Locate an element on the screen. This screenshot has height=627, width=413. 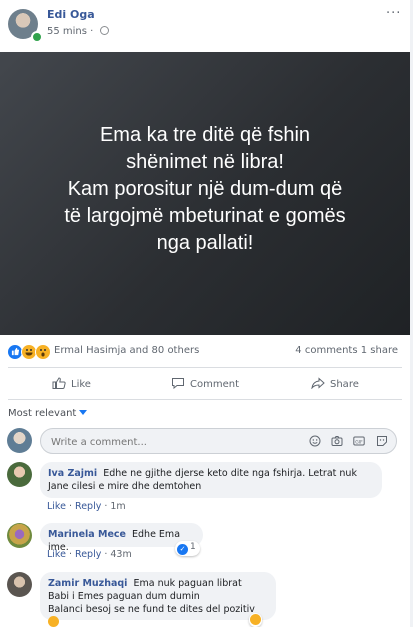
comment-composer: GIF is located at coordinates (218, 441).